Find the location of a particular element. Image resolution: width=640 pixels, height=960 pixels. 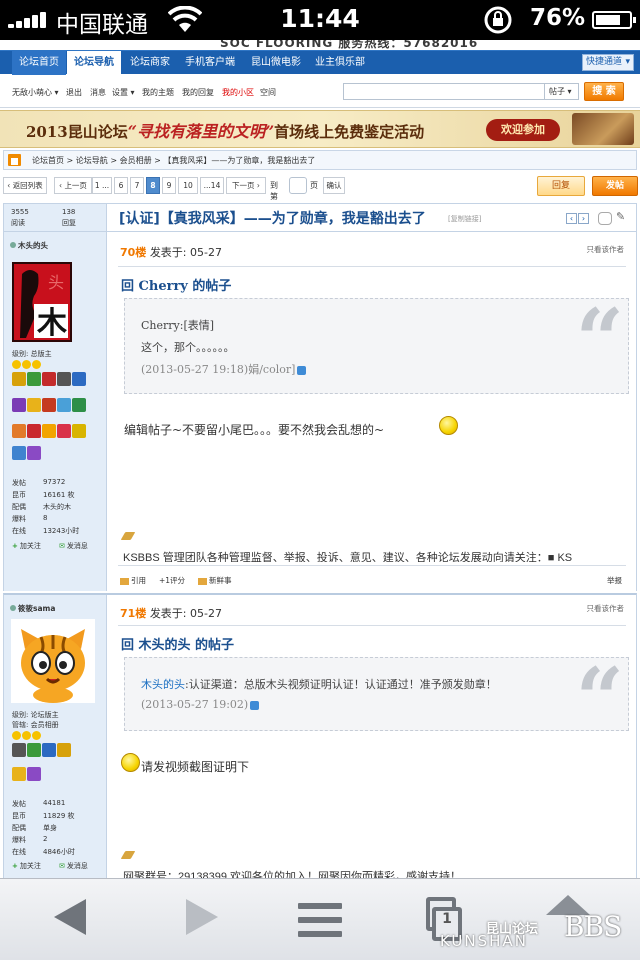

wrench-icon: ✎ is located at coordinates (620, 216).